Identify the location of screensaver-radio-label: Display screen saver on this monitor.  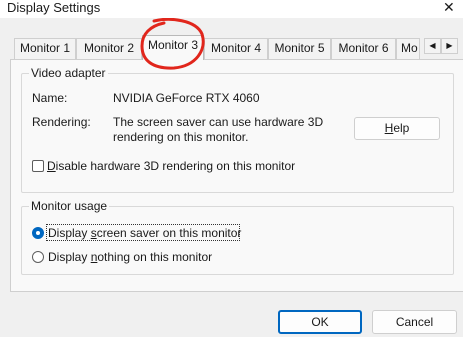
(144, 233).